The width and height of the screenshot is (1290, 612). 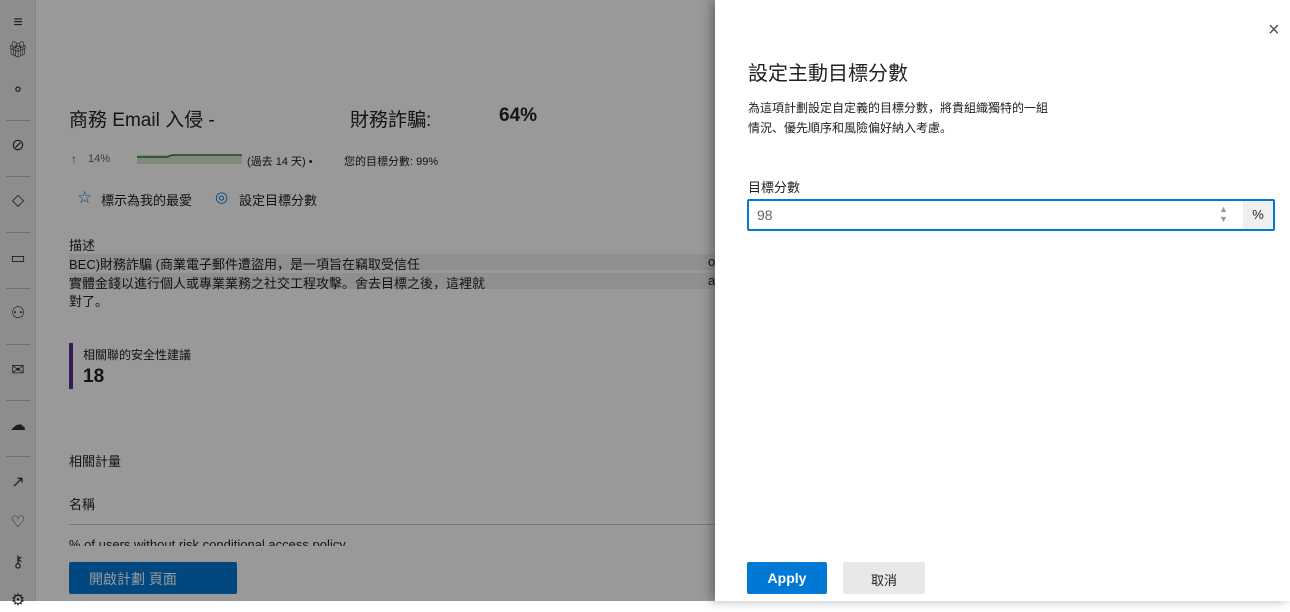 What do you see at coordinates (787, 578) in the screenshot?
I see `apply-button: Apply` at bounding box center [787, 578].